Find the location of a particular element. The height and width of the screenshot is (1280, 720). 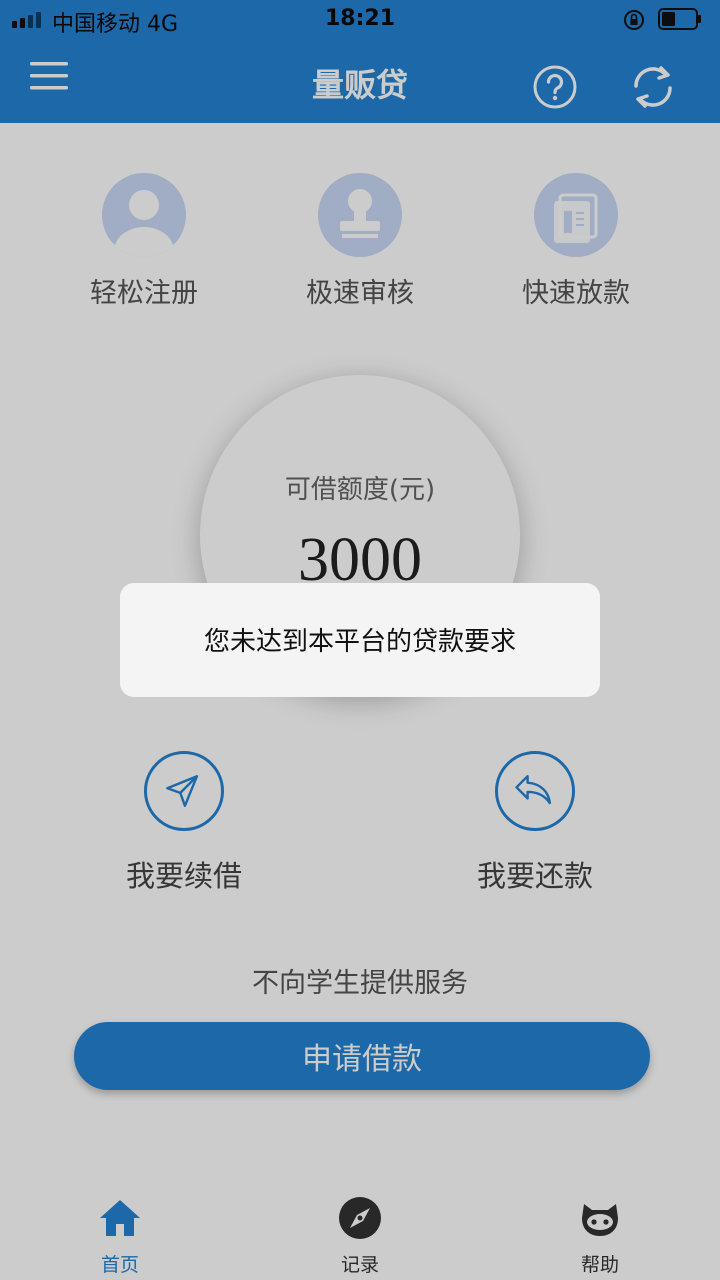

toast-message: 您未达到本平台的贷款要求 is located at coordinates (359, 642).